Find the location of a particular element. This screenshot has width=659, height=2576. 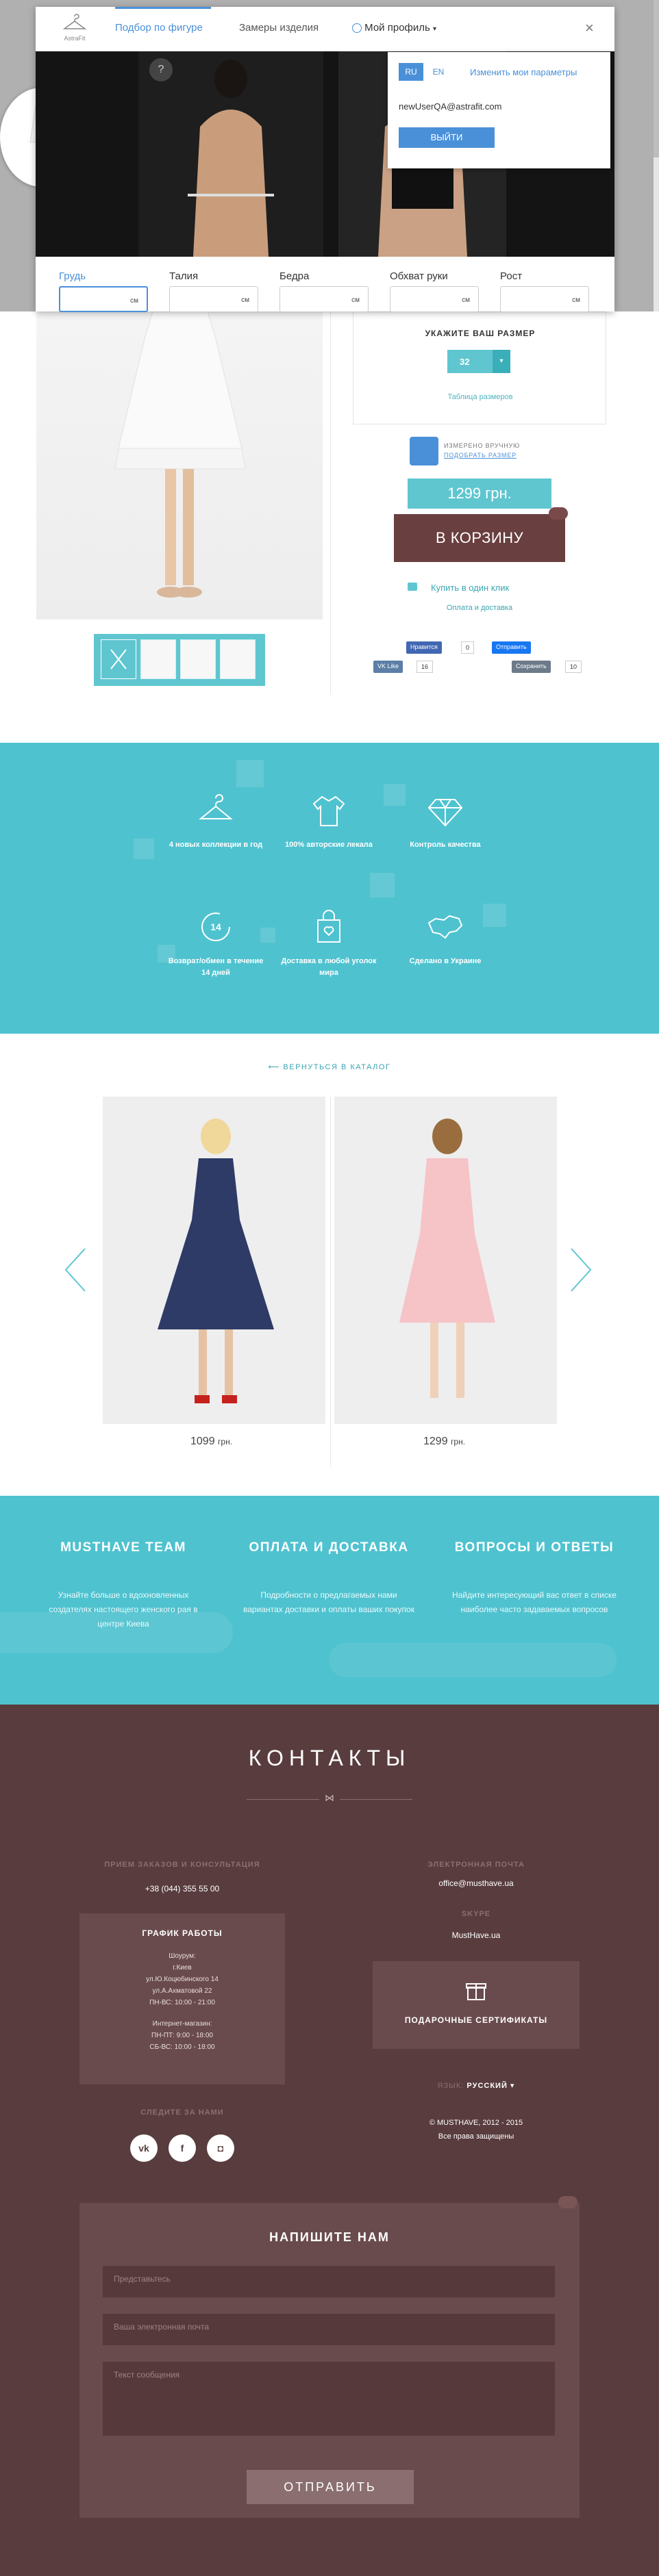

lang-ru-button: RU is located at coordinates (411, 72).